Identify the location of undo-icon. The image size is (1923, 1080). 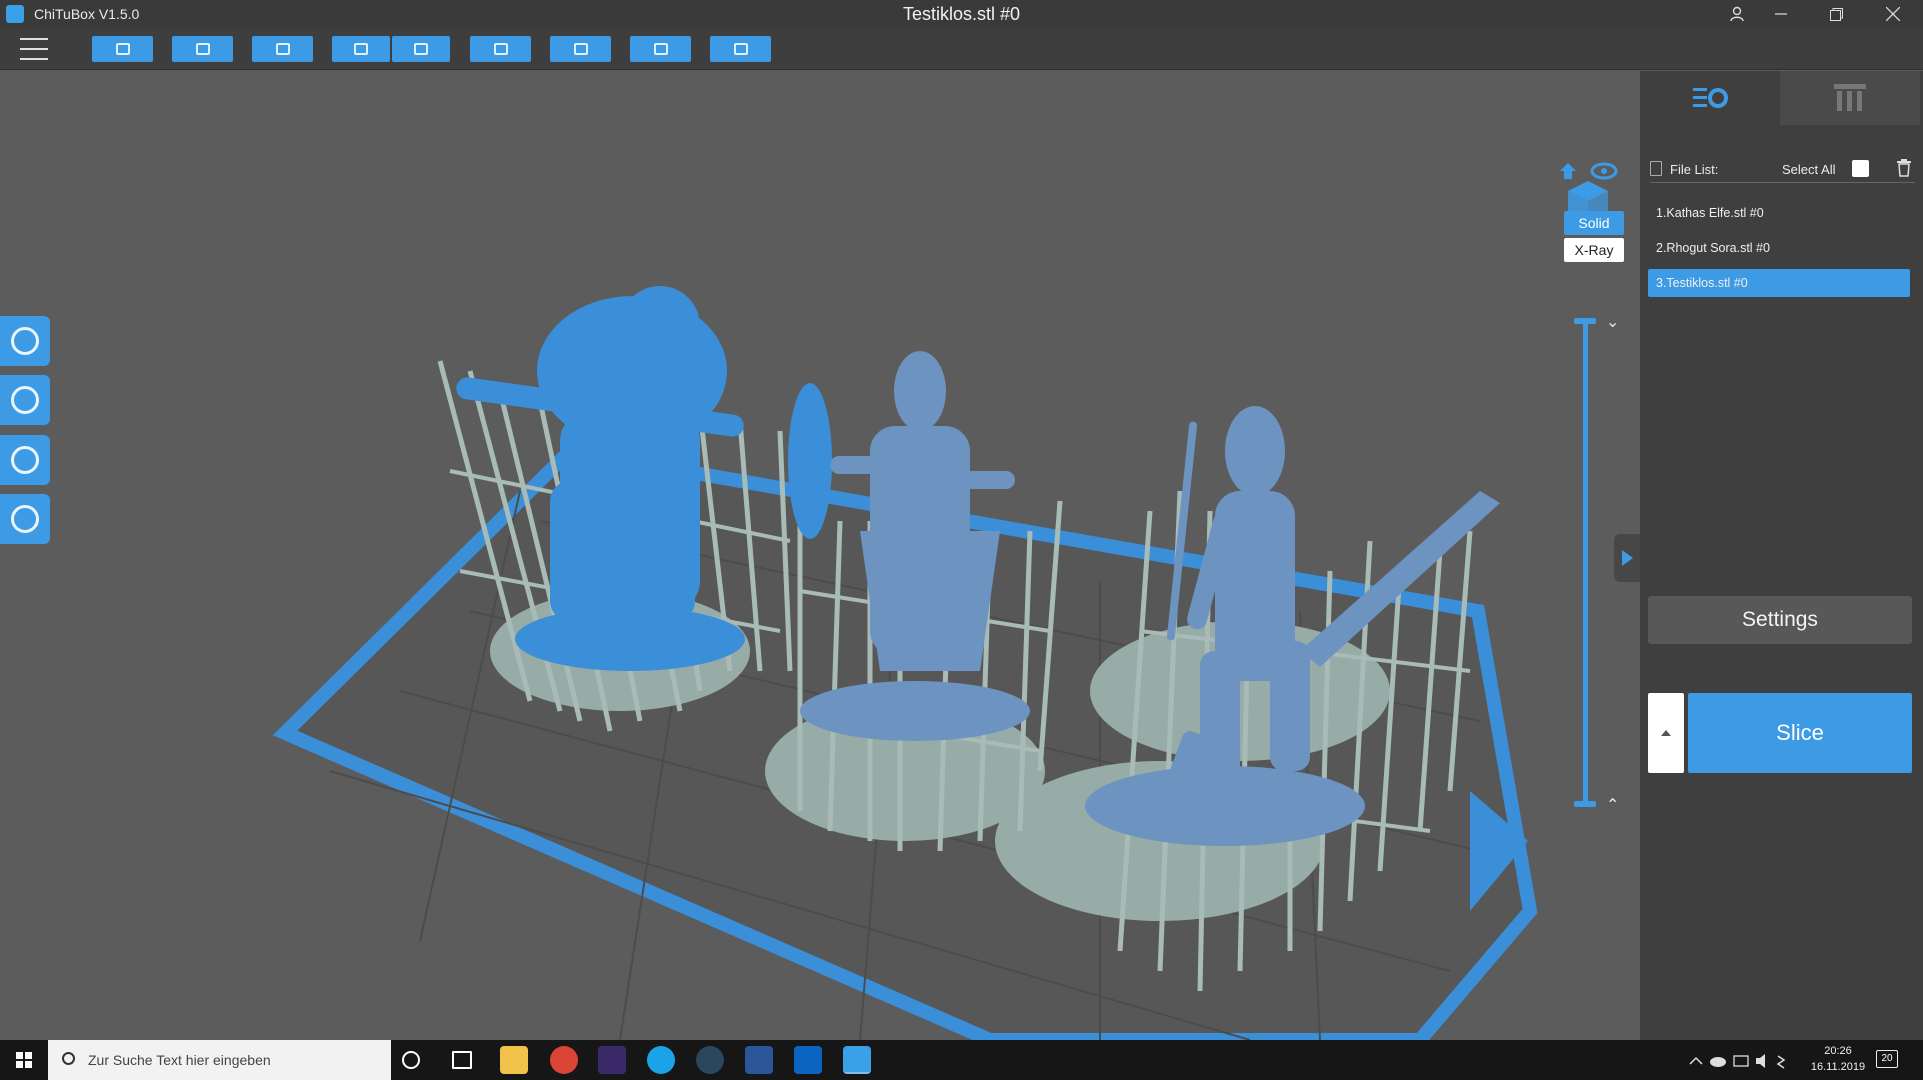
(361, 49).